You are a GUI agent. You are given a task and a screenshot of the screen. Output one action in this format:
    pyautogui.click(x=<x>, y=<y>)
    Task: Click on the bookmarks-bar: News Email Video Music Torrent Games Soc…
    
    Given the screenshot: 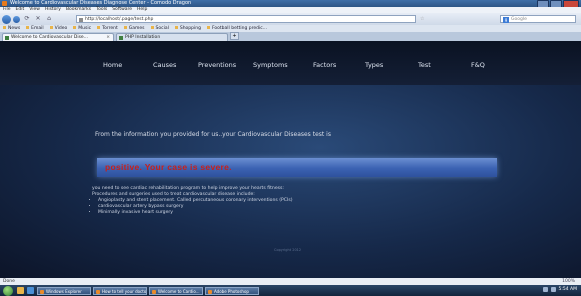 What is the action you would take?
    pyautogui.click(x=290, y=28)
    